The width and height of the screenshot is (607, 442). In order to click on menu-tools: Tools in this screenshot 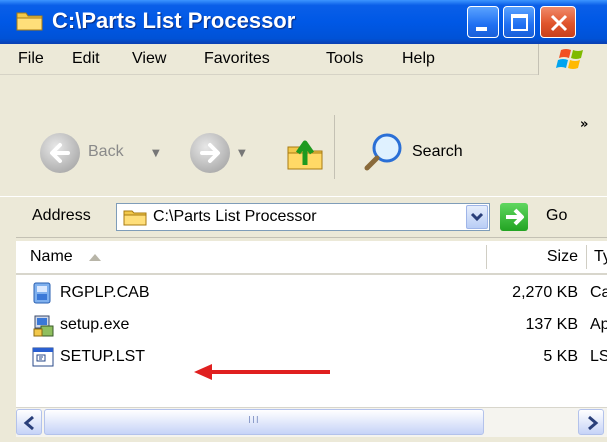, I will do `click(344, 59)`.